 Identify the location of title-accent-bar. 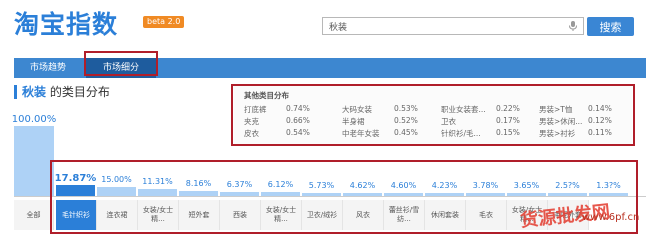
(15, 92).